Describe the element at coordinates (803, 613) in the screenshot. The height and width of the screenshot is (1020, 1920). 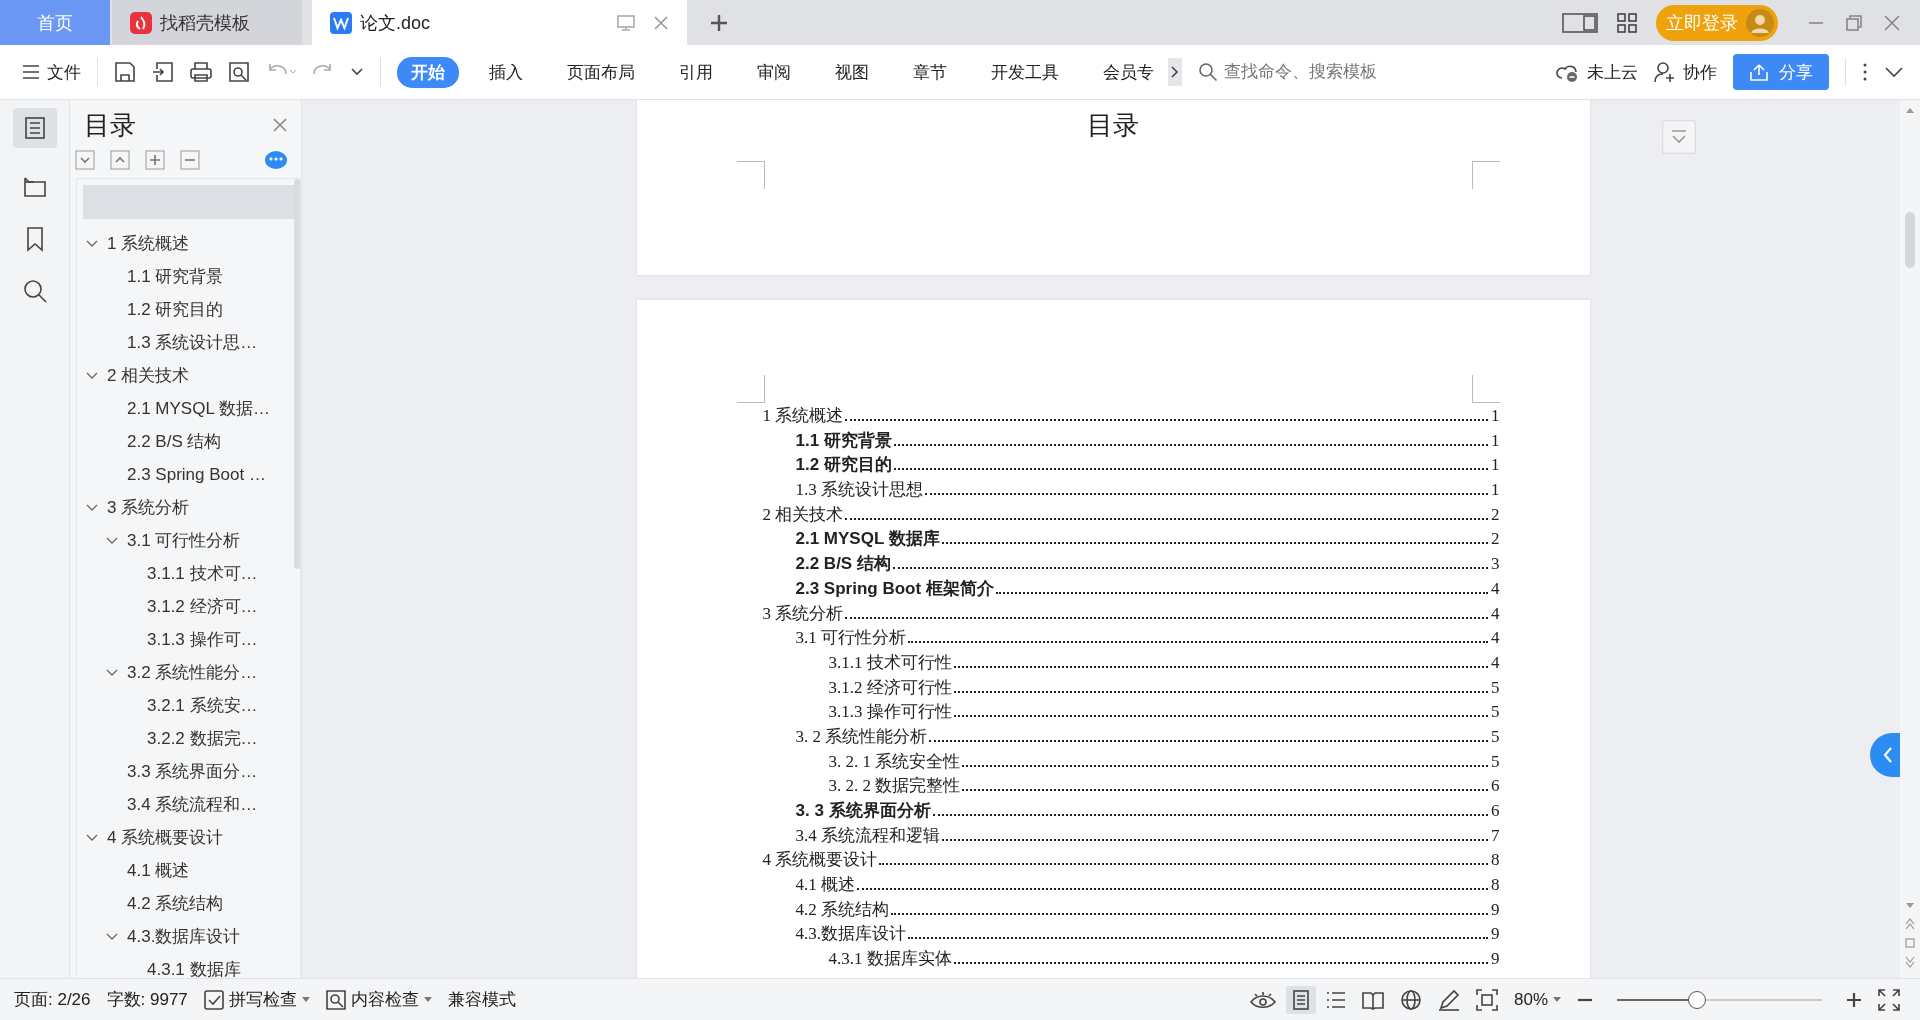
I see `toc-entry: 3 系统分析` at that location.